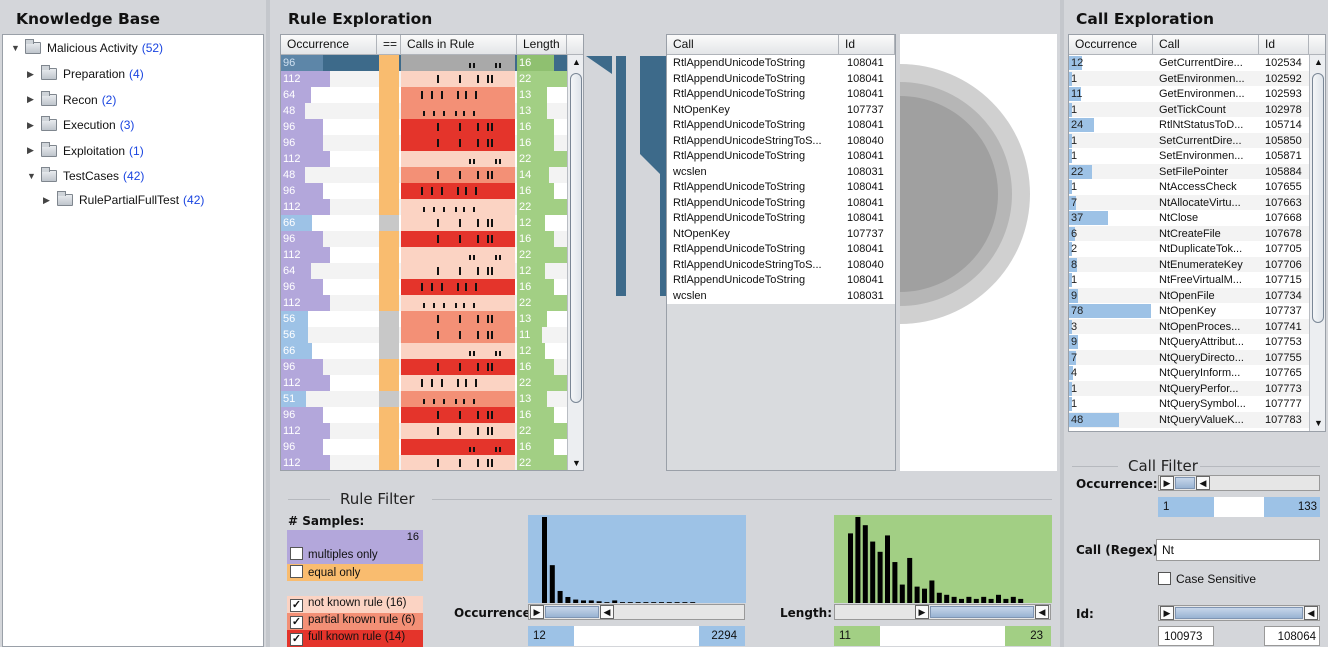 The width and height of the screenshot is (1328, 647). What do you see at coordinates (1189, 109) in the screenshot?
I see `call-row: 1 GetTickCount 102978` at bounding box center [1189, 109].